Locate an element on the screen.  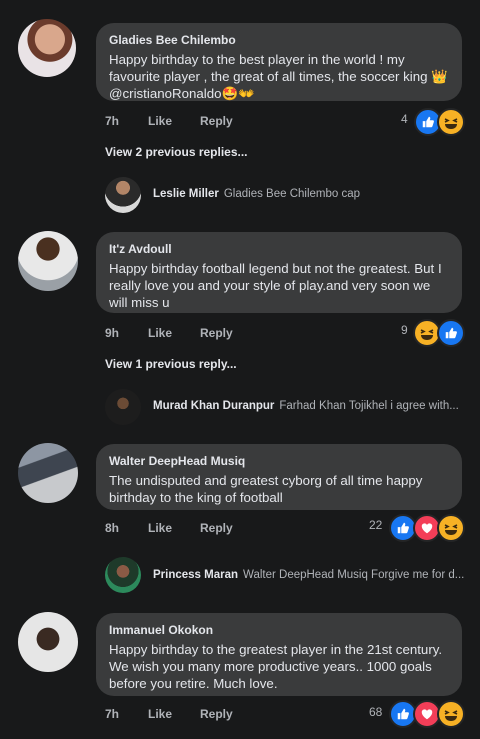
comment-author: Gladies Bee Chilembo is located at coordinates (279, 40).